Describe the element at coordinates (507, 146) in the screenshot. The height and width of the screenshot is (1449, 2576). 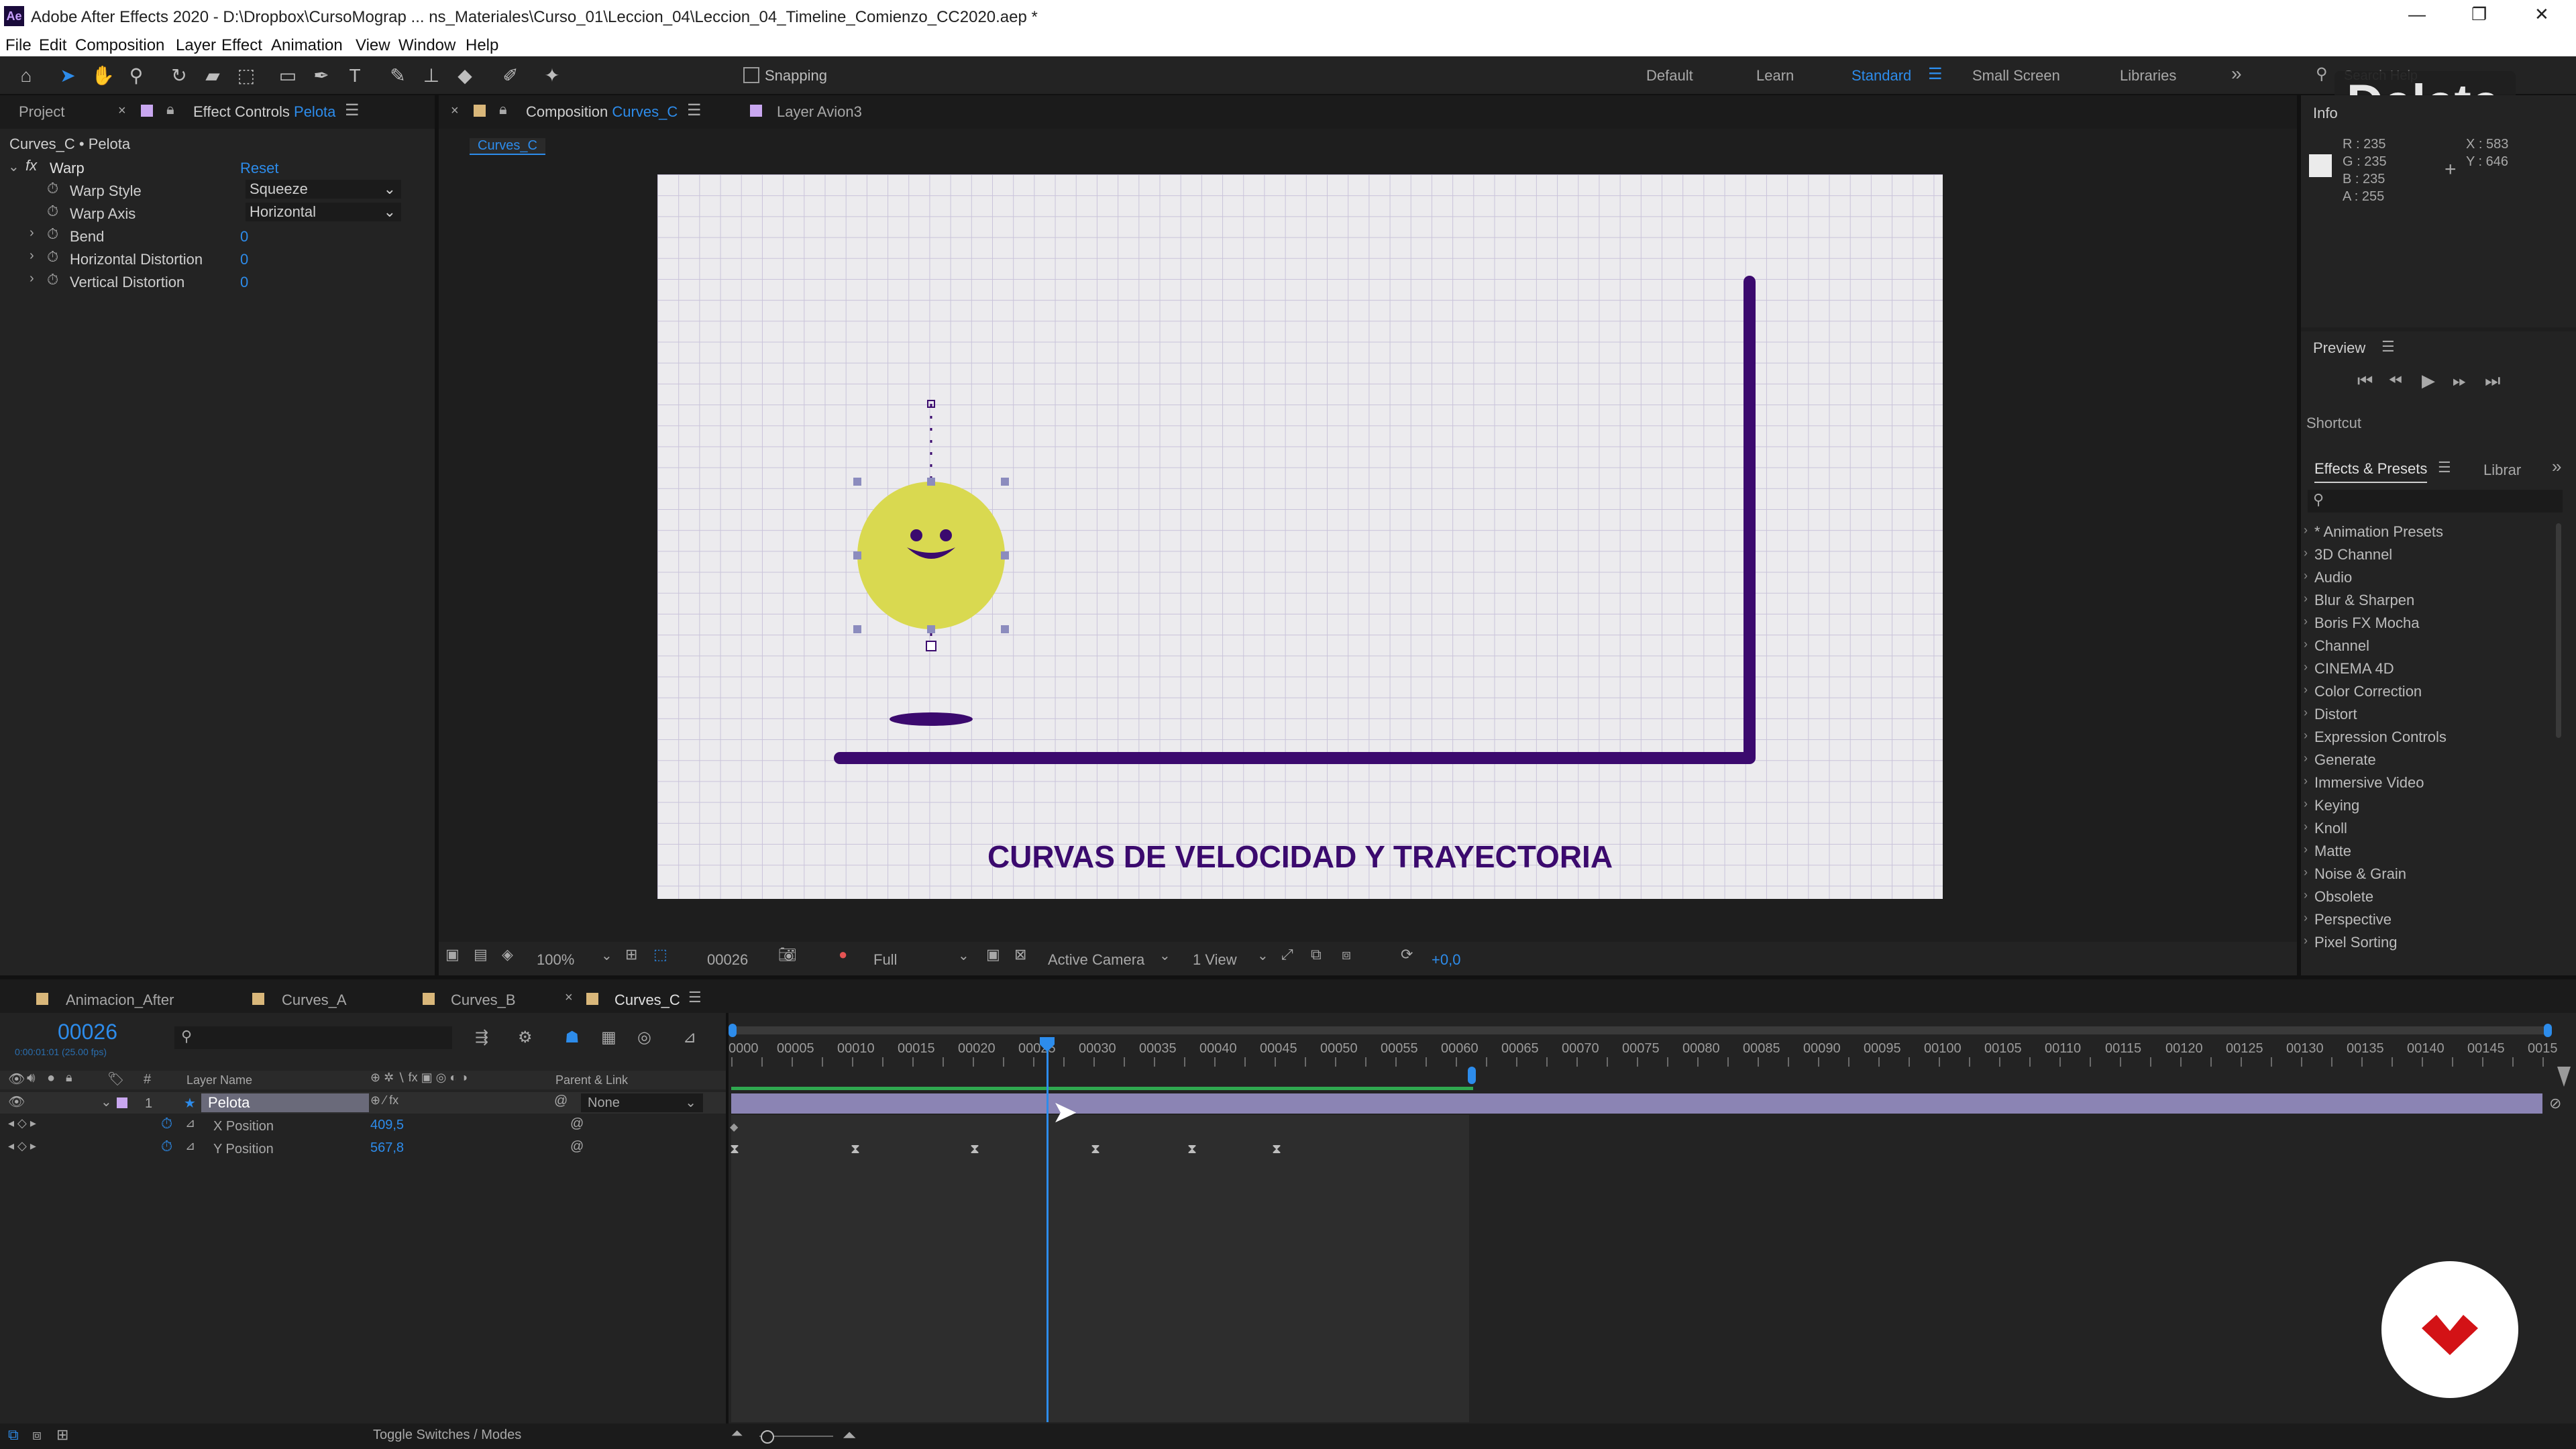
I see `comp-subtab: Curves_C` at that location.